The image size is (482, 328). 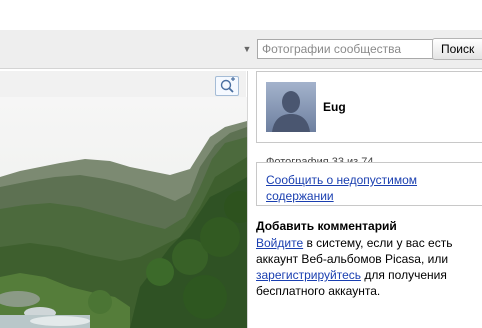 What do you see at coordinates (346, 49) in the screenshot?
I see `search-input` at bounding box center [346, 49].